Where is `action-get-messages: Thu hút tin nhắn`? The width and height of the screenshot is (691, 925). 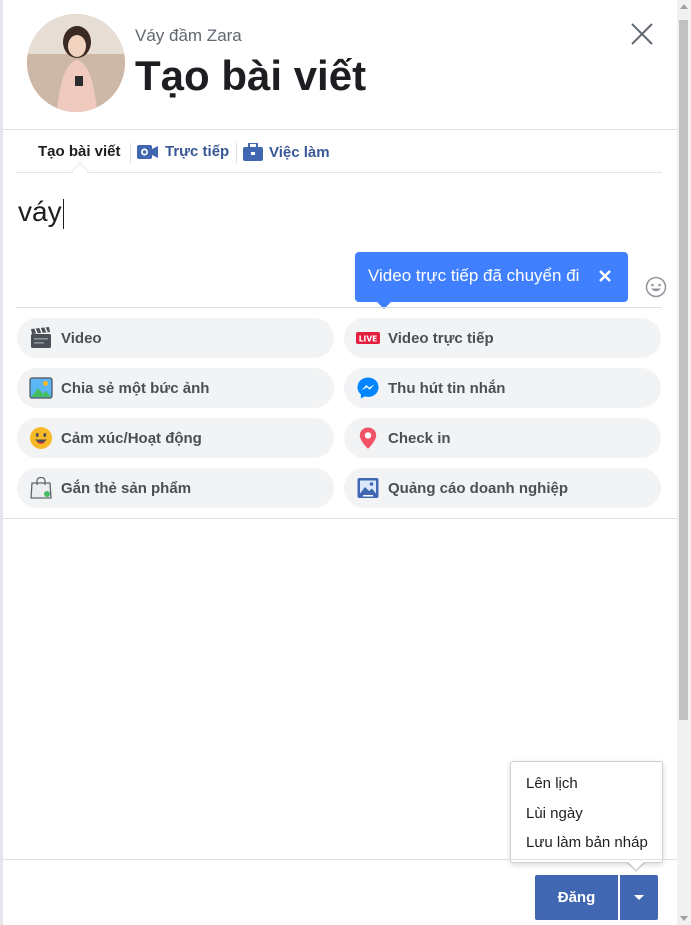 action-get-messages: Thu hút tin nhắn is located at coordinates (502, 388).